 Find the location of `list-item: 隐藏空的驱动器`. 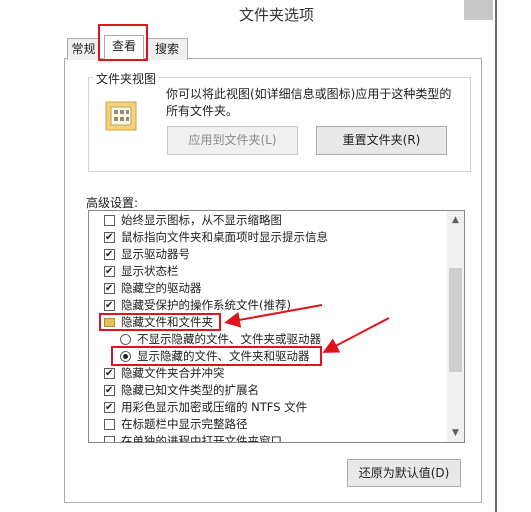

list-item: 隐藏空的驱动器 is located at coordinates (153, 288).